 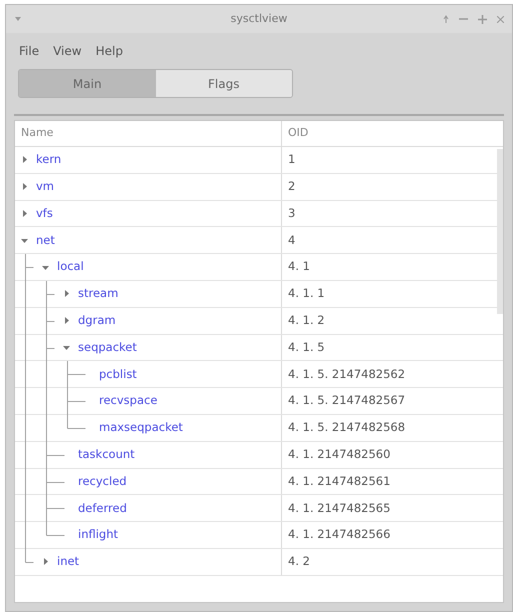 I want to click on oid-text: 4. 1. 5. 2147482567, so click(x=347, y=401).